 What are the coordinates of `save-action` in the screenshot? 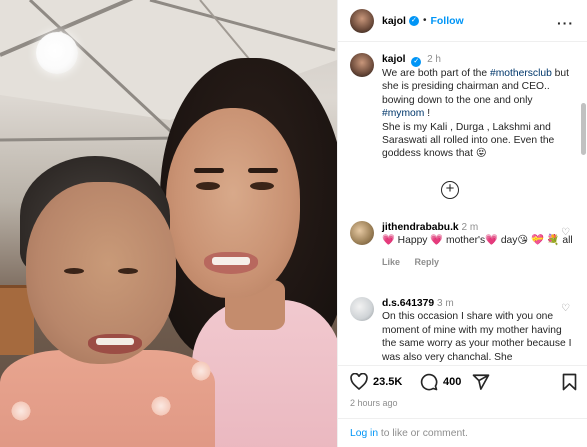 It's located at (569, 382).